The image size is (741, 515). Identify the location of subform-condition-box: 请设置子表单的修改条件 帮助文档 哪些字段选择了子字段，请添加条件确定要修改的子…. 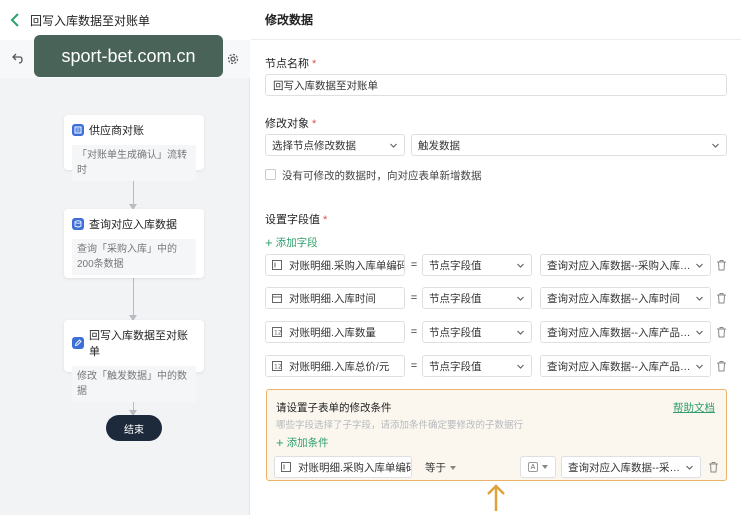
(496, 435).